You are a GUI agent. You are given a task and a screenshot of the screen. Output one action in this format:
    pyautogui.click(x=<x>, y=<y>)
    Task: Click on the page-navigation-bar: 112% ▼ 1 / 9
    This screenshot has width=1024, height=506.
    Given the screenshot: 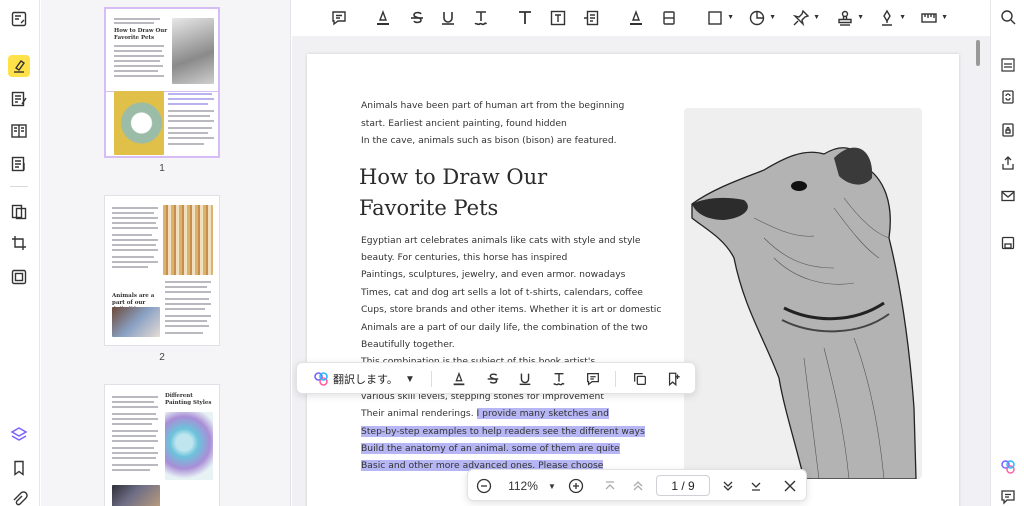 What is the action you would take?
    pyautogui.click(x=637, y=485)
    